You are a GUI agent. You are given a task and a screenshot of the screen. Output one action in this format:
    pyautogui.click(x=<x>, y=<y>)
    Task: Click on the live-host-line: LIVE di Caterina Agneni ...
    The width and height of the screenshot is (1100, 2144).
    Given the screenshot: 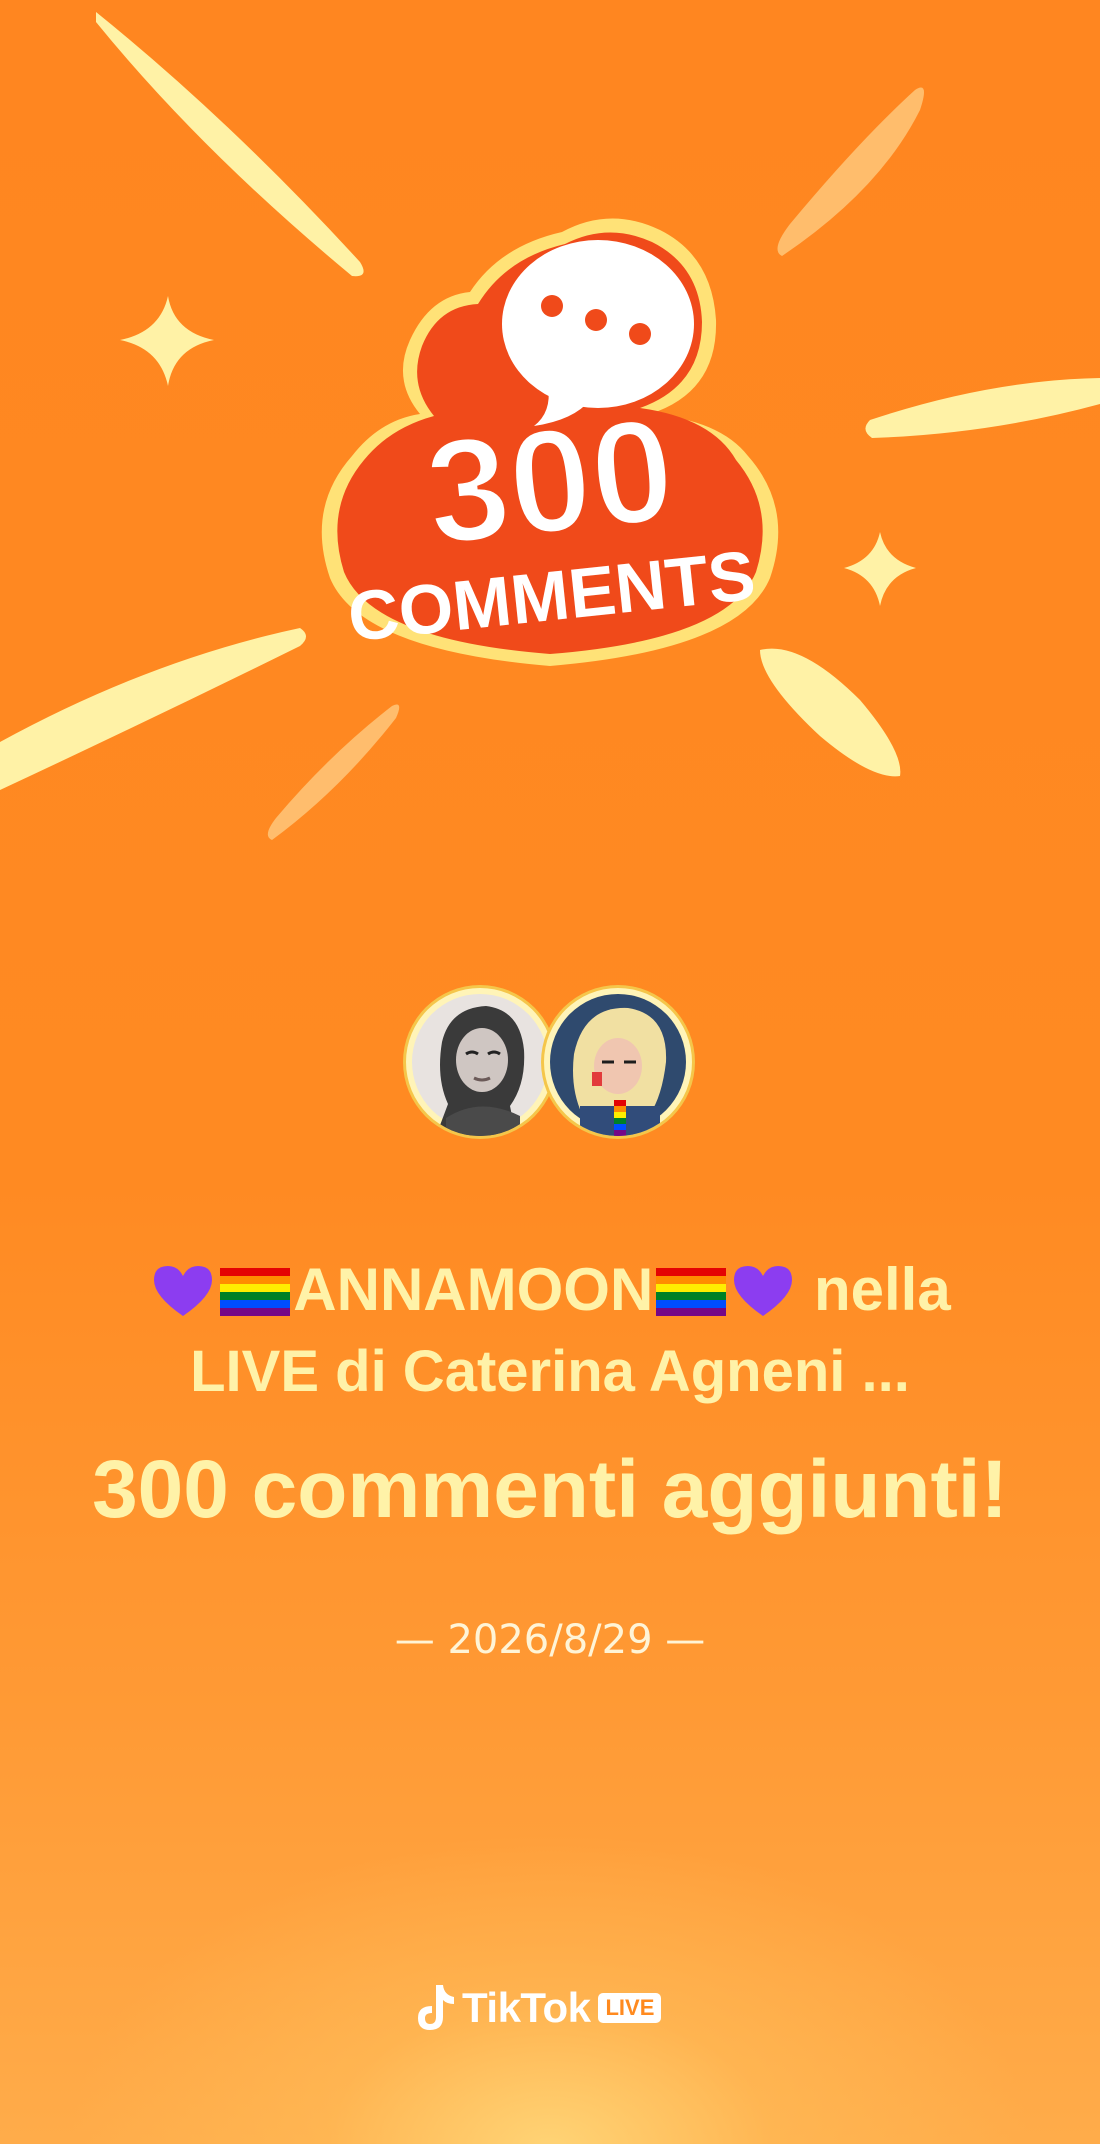 What is the action you would take?
    pyautogui.click(x=550, y=1371)
    